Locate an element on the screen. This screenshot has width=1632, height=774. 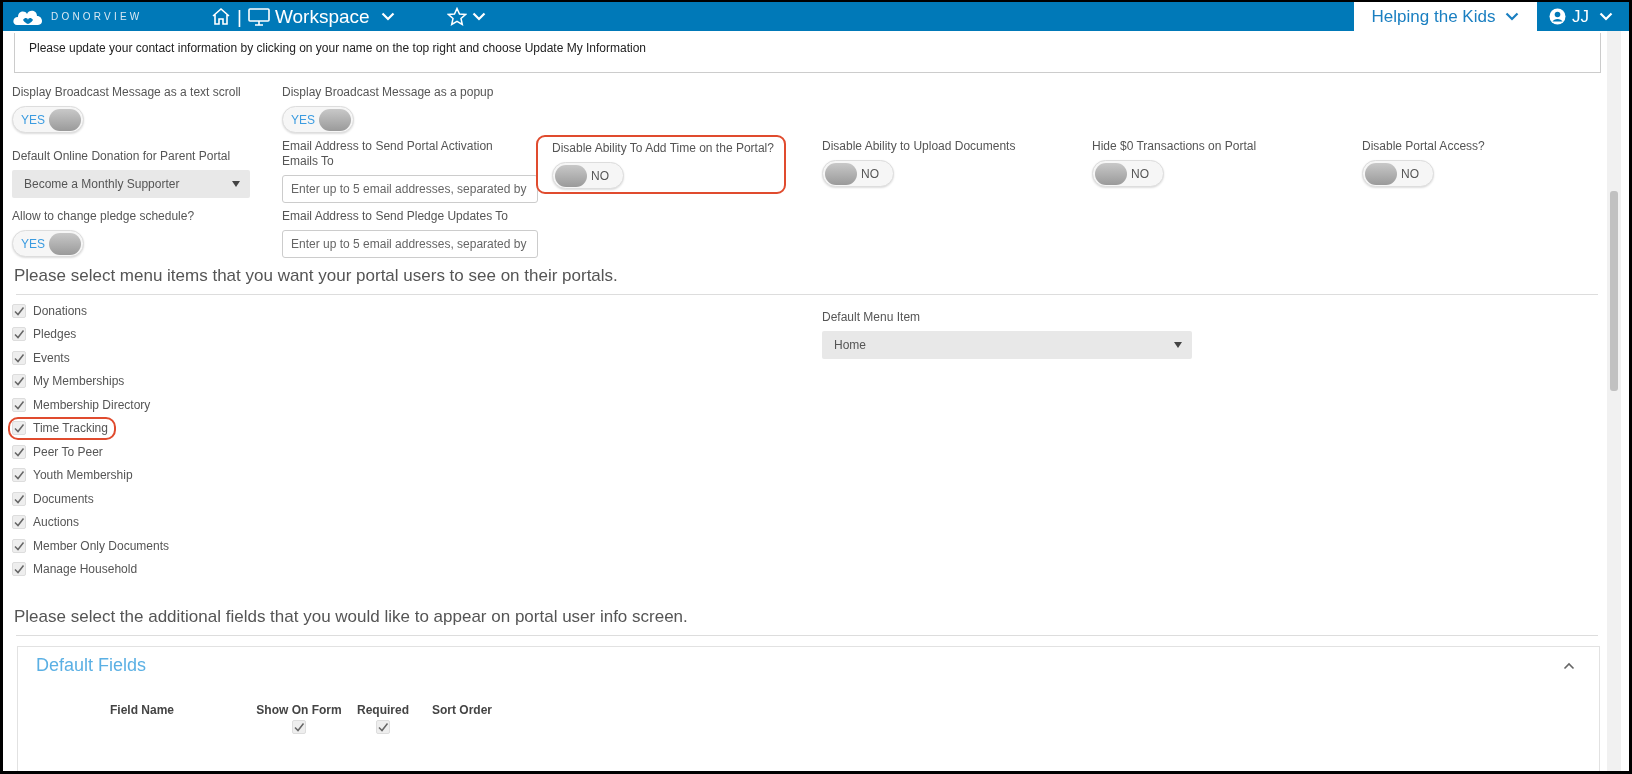
menu-item-label: Membership Directory is located at coordinates (92, 404).